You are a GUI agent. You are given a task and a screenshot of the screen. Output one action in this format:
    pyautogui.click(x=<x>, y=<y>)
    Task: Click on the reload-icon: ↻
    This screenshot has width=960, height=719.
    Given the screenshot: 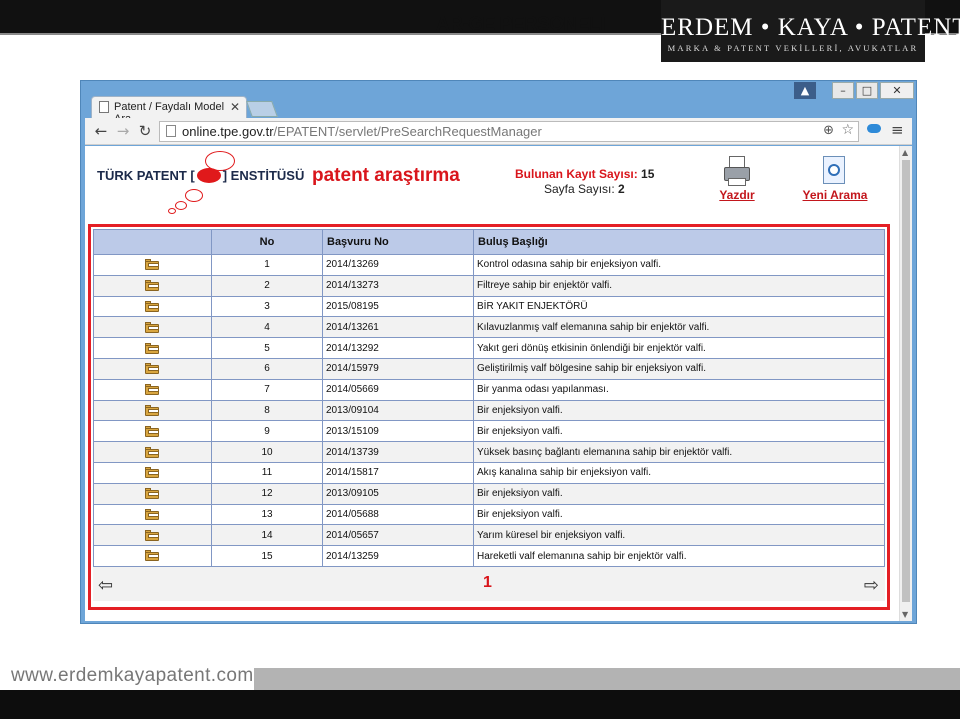 What is the action you would take?
    pyautogui.click(x=145, y=131)
    